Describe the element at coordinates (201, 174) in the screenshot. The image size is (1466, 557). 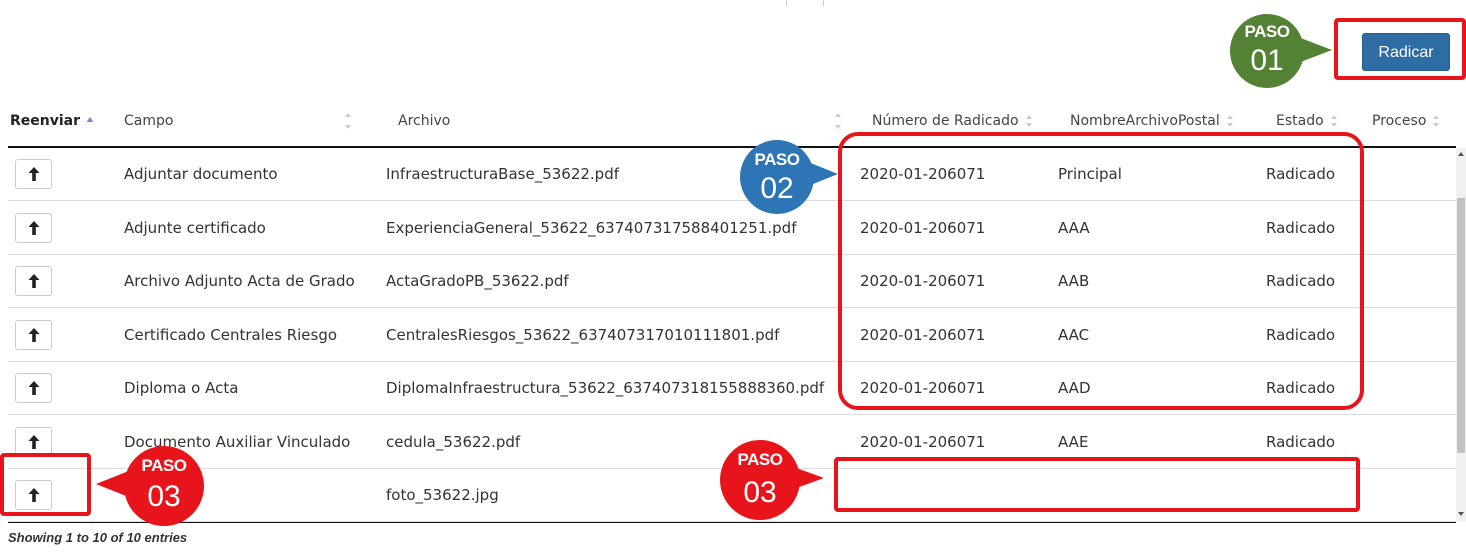
I see `cell-campo: Adjuntar documento` at that location.